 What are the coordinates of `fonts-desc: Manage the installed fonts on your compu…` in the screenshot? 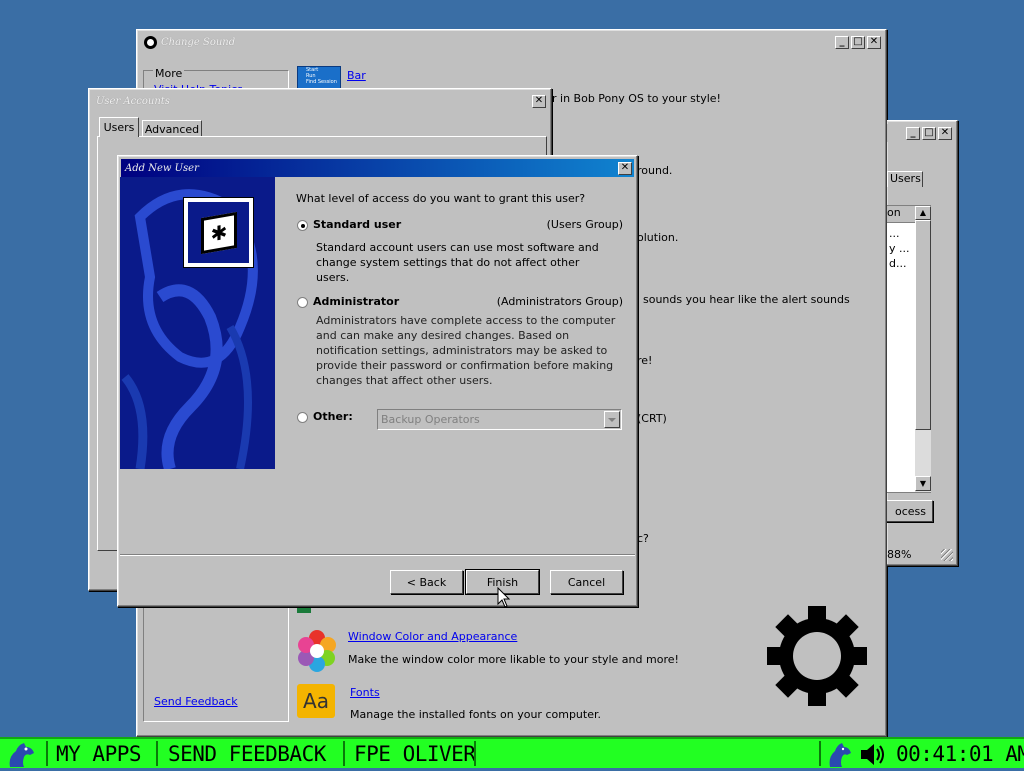 It's located at (475, 714).